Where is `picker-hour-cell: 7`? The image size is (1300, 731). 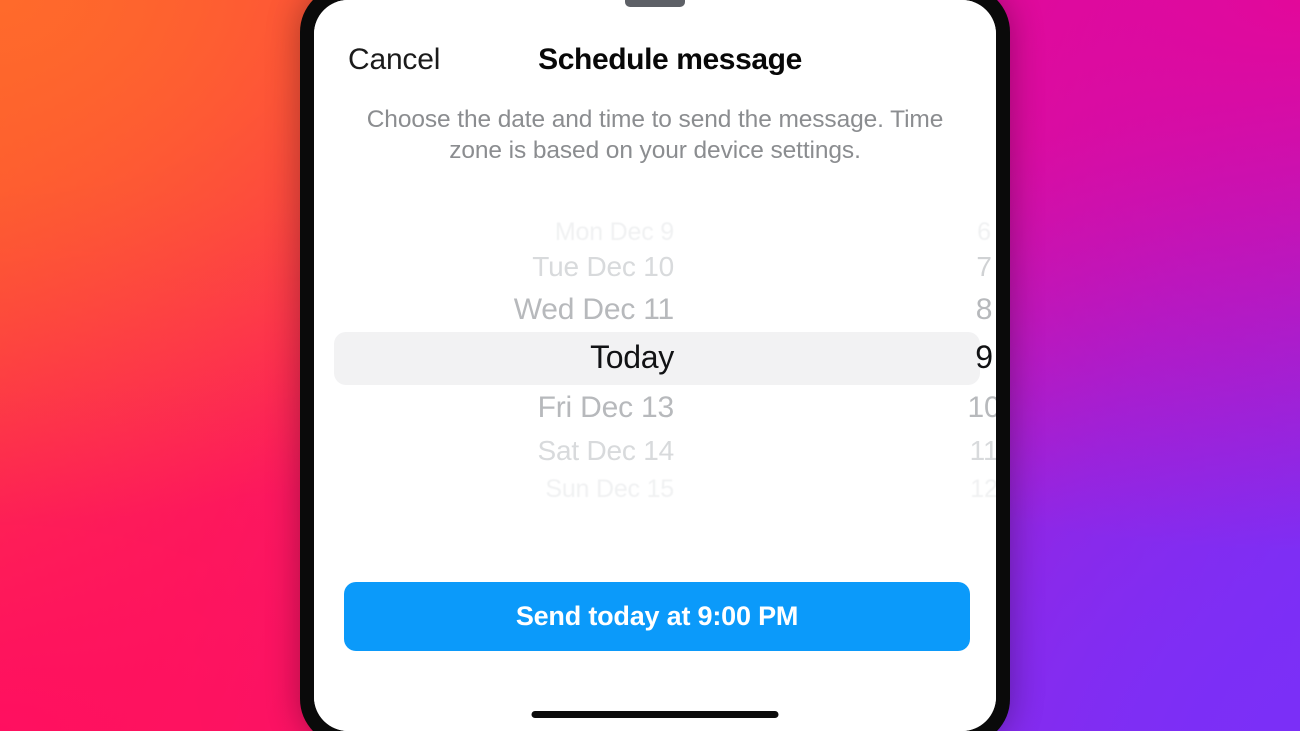 picker-hour-cell: 7 is located at coordinates (970, 267).